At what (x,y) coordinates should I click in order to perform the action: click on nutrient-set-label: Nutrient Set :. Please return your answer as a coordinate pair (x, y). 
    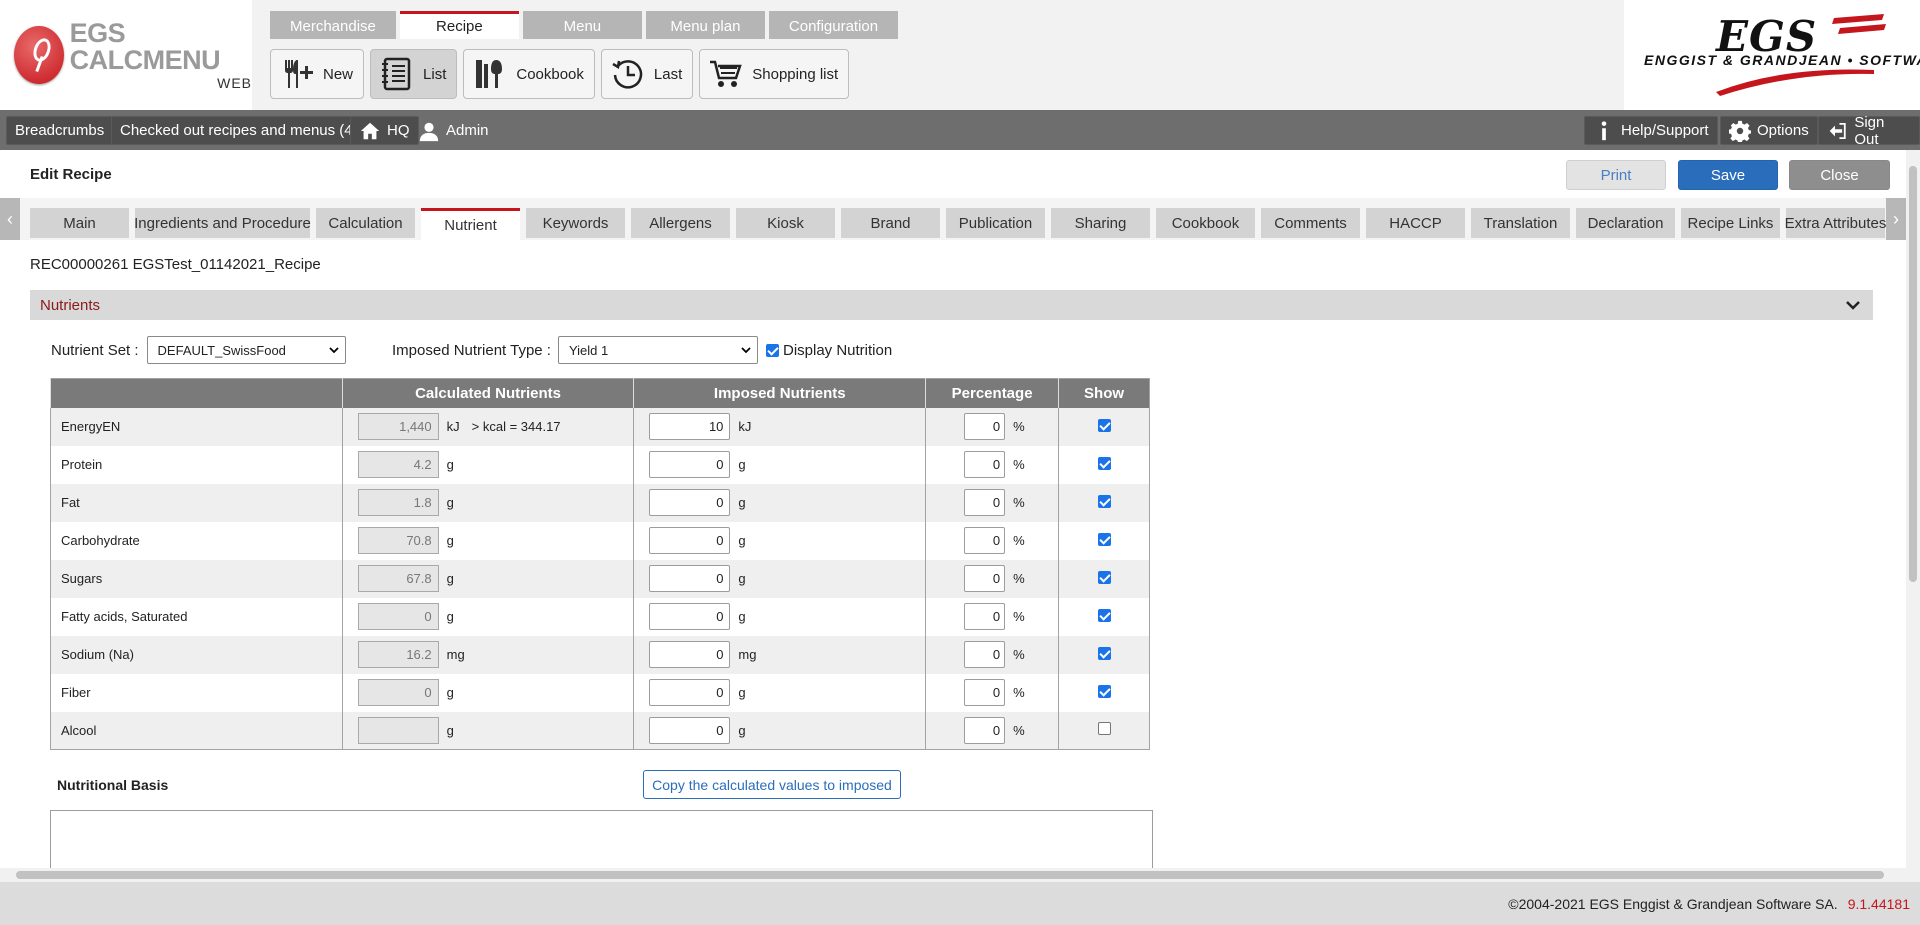
    Looking at the image, I should click on (95, 350).